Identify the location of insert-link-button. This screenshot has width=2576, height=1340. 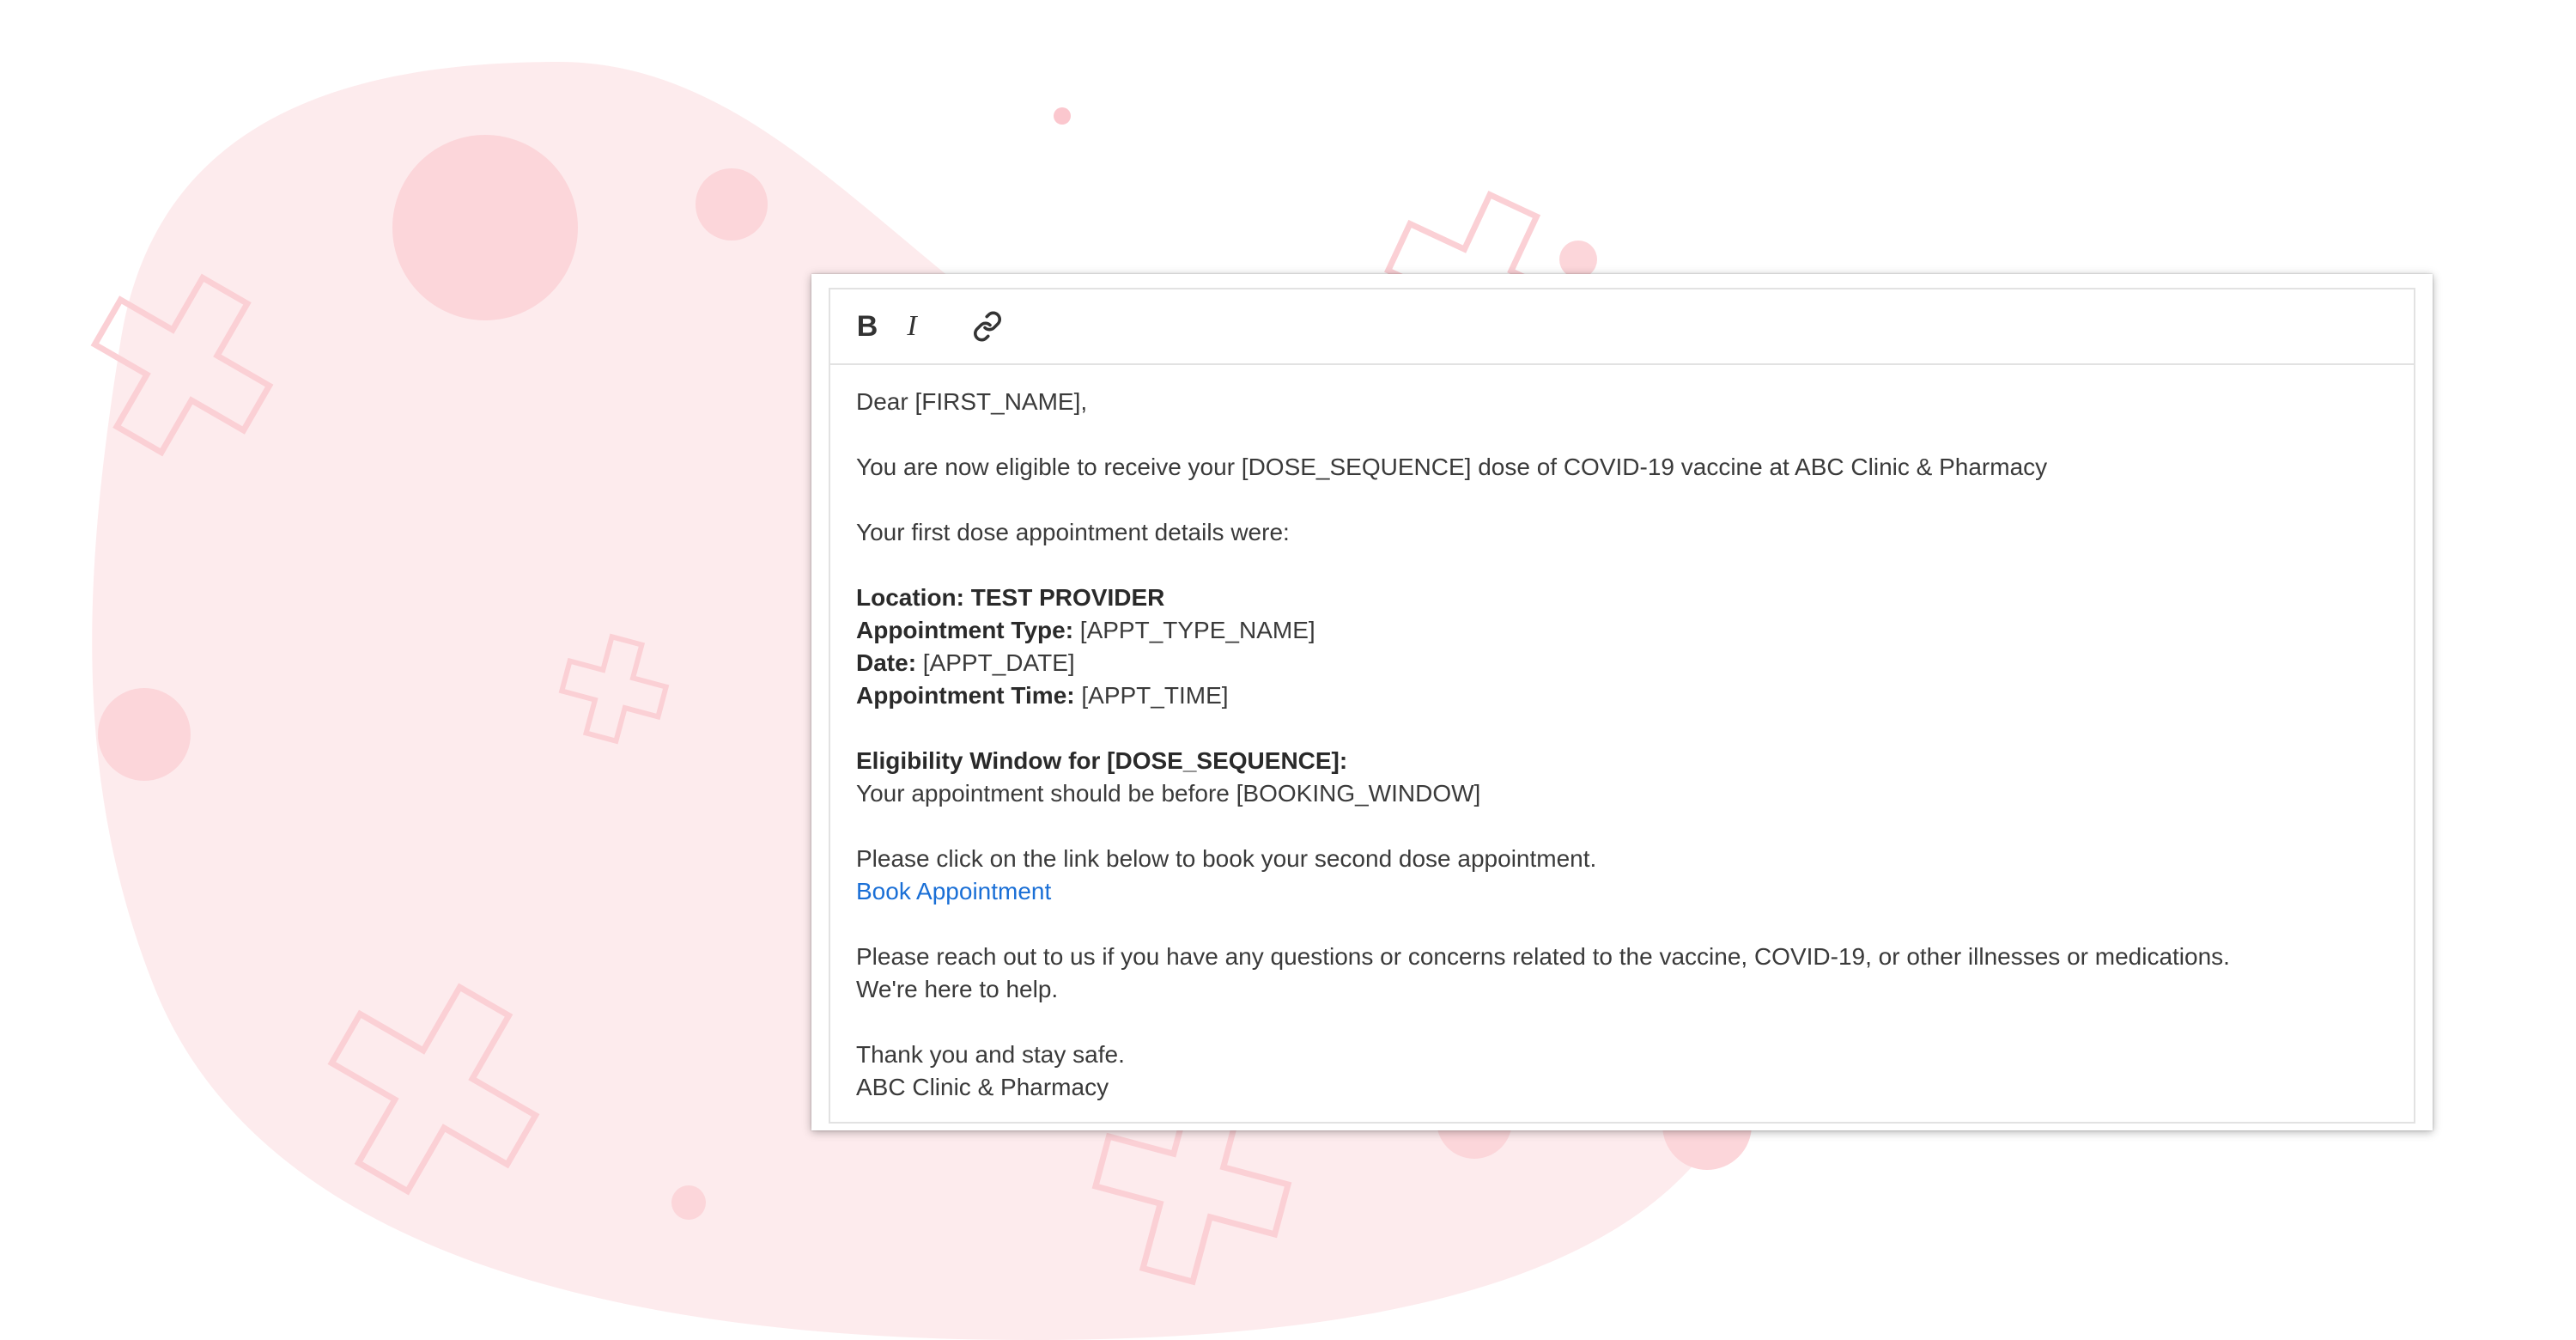
(987, 326).